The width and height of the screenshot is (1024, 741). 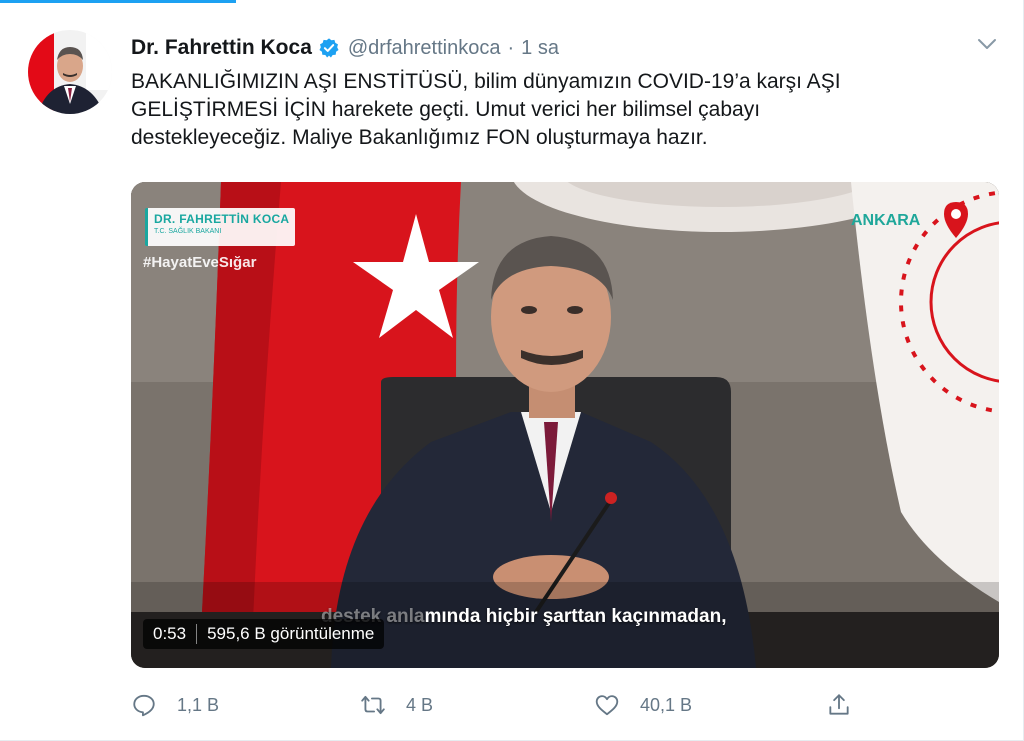 What do you see at coordinates (222, 219) in the screenshot?
I see `chyron-name: DR. FAHRETTİN KOCA` at bounding box center [222, 219].